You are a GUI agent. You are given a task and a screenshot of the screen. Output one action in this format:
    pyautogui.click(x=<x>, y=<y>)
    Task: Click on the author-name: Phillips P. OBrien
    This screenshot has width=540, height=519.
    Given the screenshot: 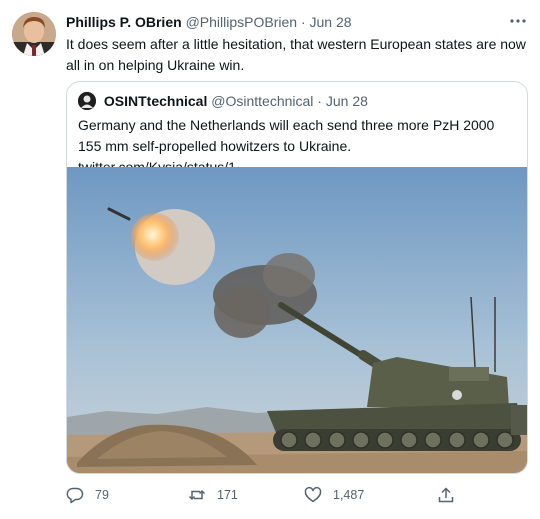 What is the action you would take?
    pyautogui.click(x=124, y=22)
    